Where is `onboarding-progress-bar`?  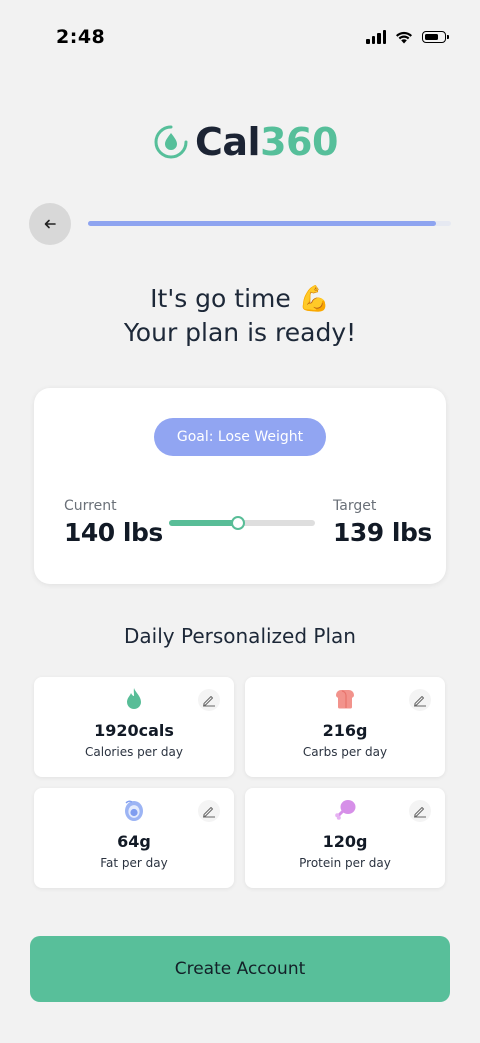
onboarding-progress-bar is located at coordinates (269, 223).